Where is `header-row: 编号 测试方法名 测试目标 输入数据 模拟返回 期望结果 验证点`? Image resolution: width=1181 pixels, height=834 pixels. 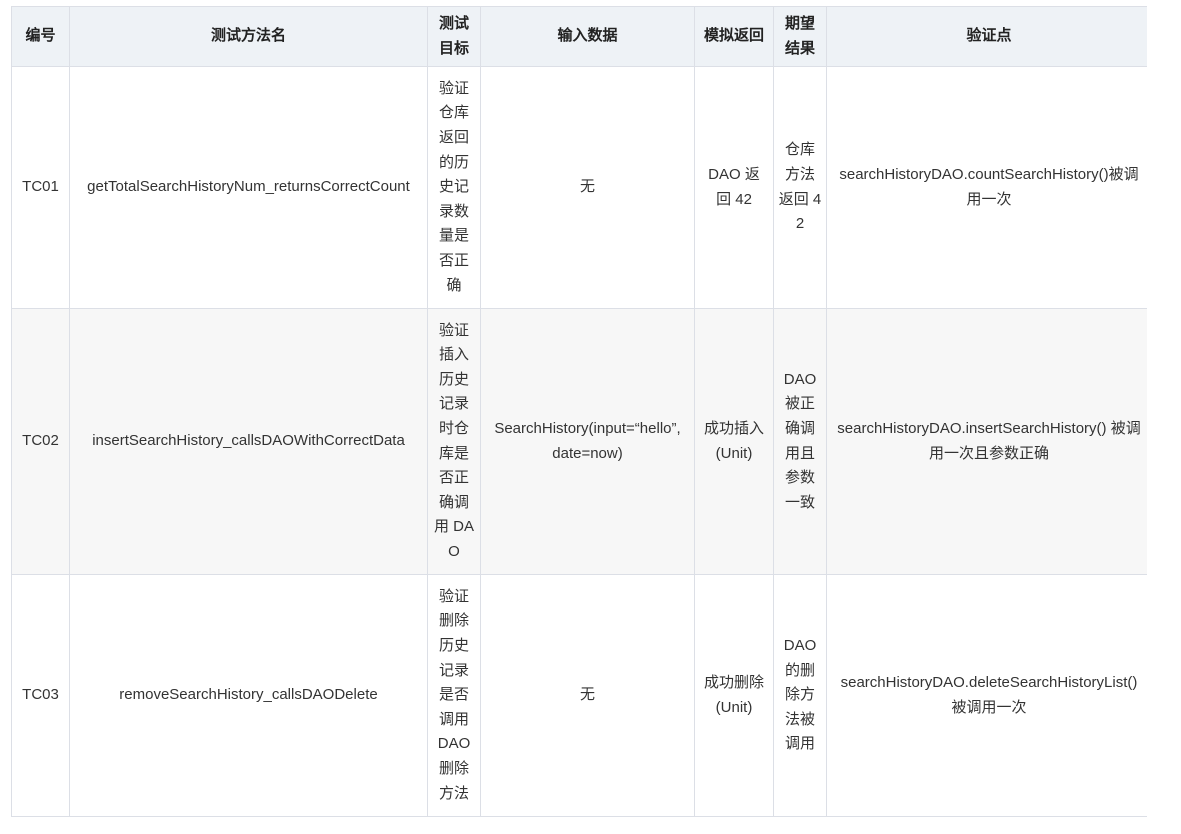
header-row: 编号 测试方法名 测试目标 输入数据 模拟返回 期望结果 验证点 is located at coordinates (579, 36).